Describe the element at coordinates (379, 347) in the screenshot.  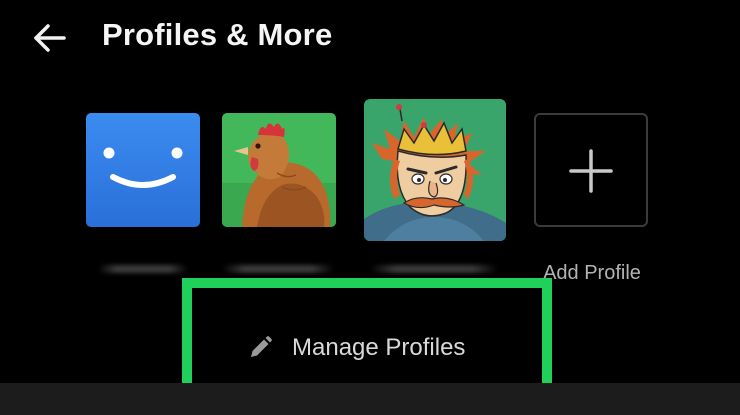
I see `manage-profiles-label: Manage Profiles` at that location.